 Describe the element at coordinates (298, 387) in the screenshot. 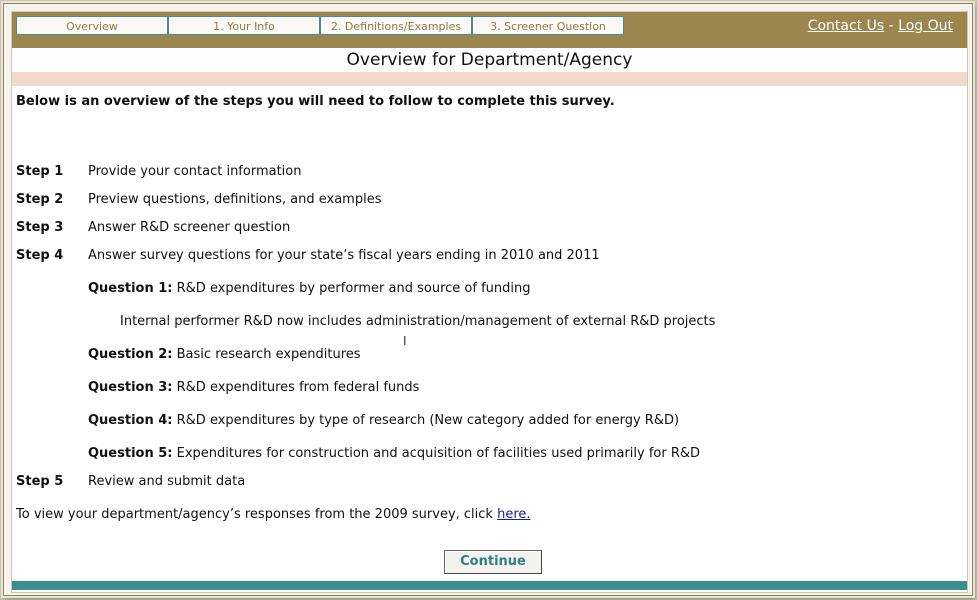

I see `question-text: R&D expenditures from federal funds` at that location.